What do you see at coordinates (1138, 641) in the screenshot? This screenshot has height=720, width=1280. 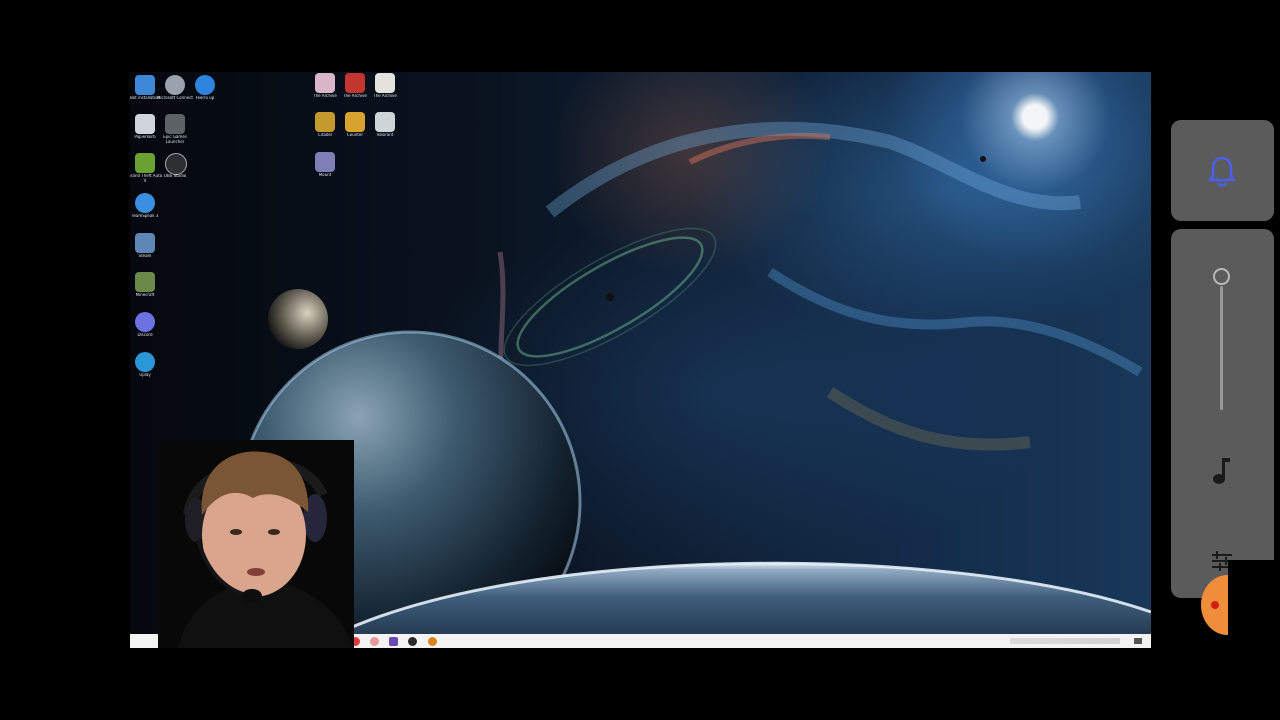 I see `notification-icon` at bounding box center [1138, 641].